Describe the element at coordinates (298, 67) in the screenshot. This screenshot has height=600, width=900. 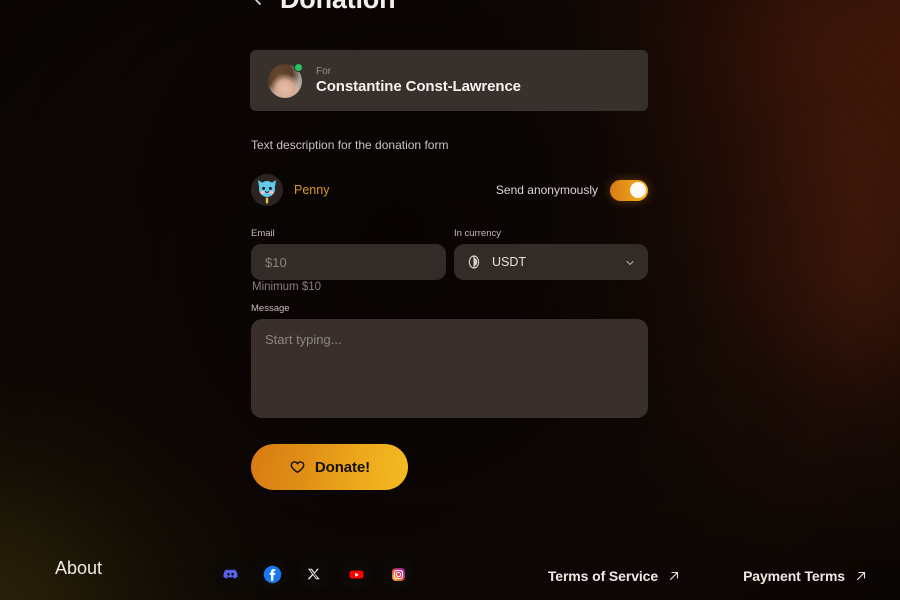
I see `online-status-dot` at that location.